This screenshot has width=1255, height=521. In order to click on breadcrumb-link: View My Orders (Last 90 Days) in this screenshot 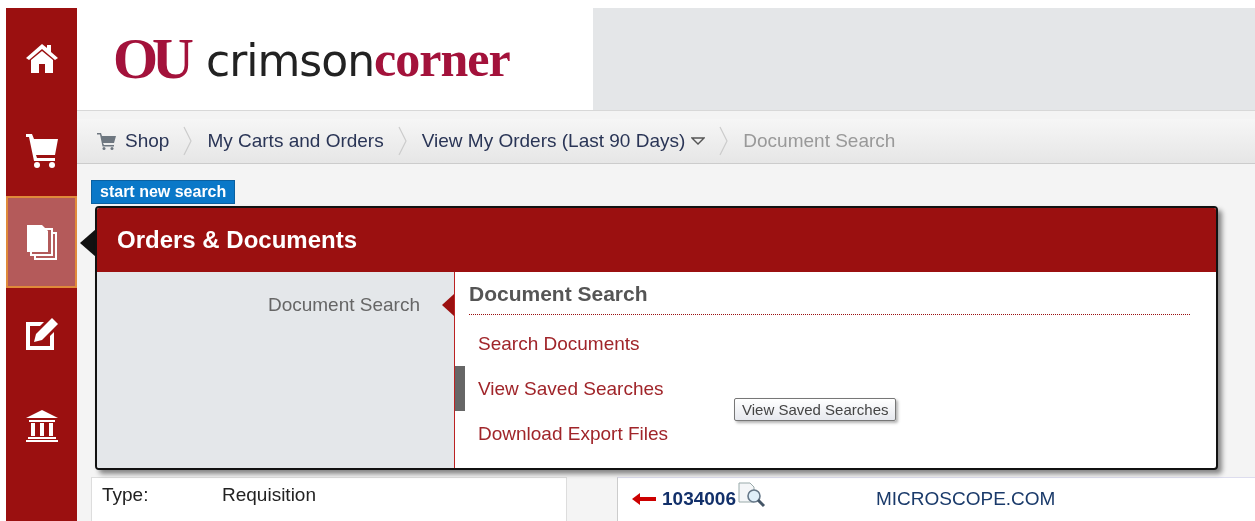, I will do `click(563, 141)`.